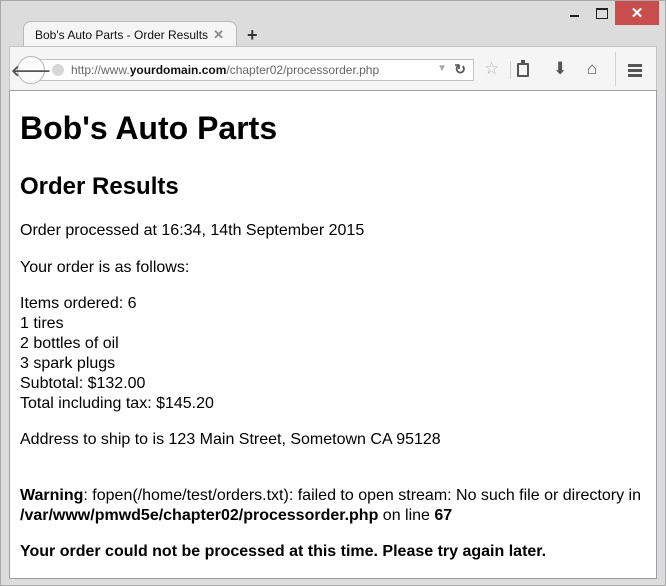  I want to click on items-ordered: Items ordered: 6, so click(78, 303).